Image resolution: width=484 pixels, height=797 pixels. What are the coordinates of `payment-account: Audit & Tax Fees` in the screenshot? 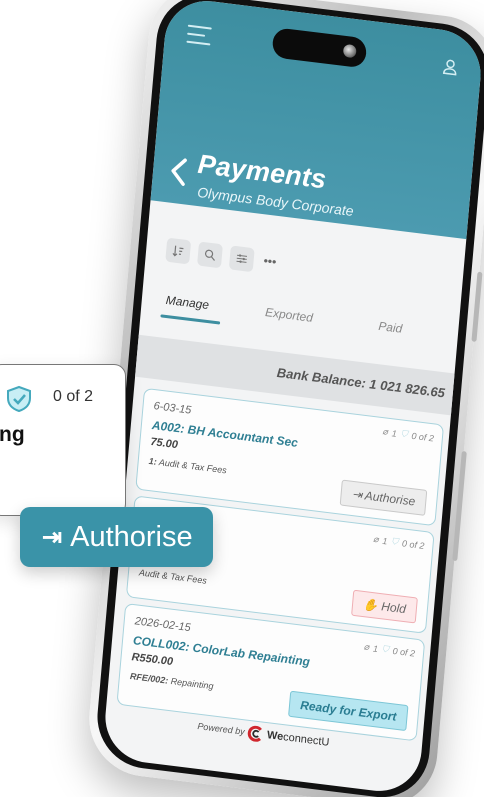 It's located at (173, 576).